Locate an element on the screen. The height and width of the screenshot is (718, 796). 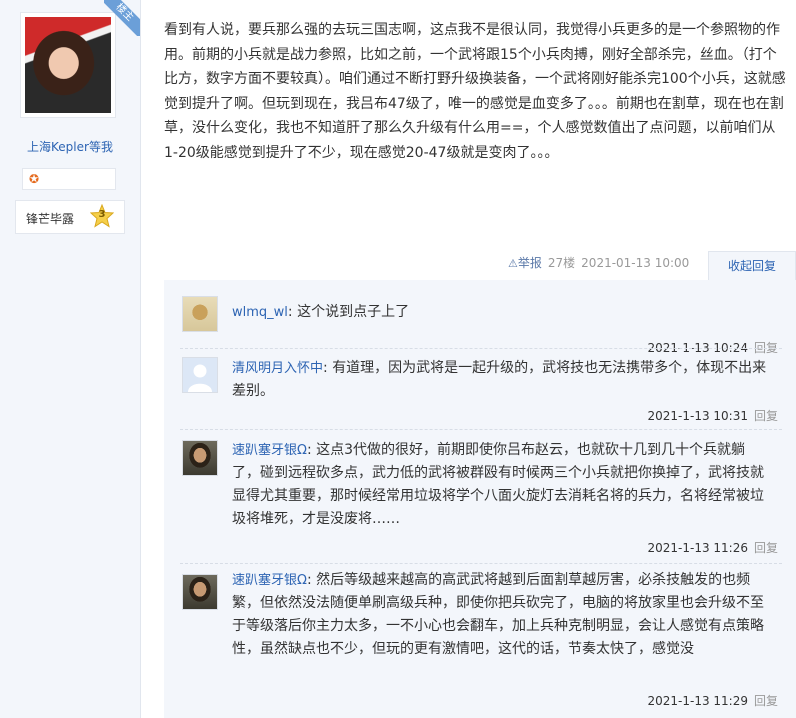
reply-meta: 2021-1-13 11:29 回复 is located at coordinates (712, 700).